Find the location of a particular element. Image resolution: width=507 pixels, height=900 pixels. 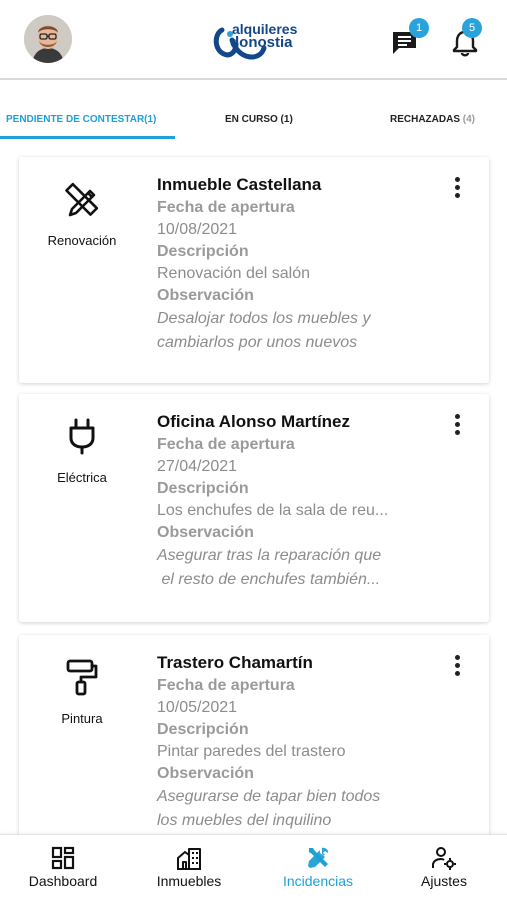

description-value: Pintar paredes del trastero is located at coordinates (251, 751).